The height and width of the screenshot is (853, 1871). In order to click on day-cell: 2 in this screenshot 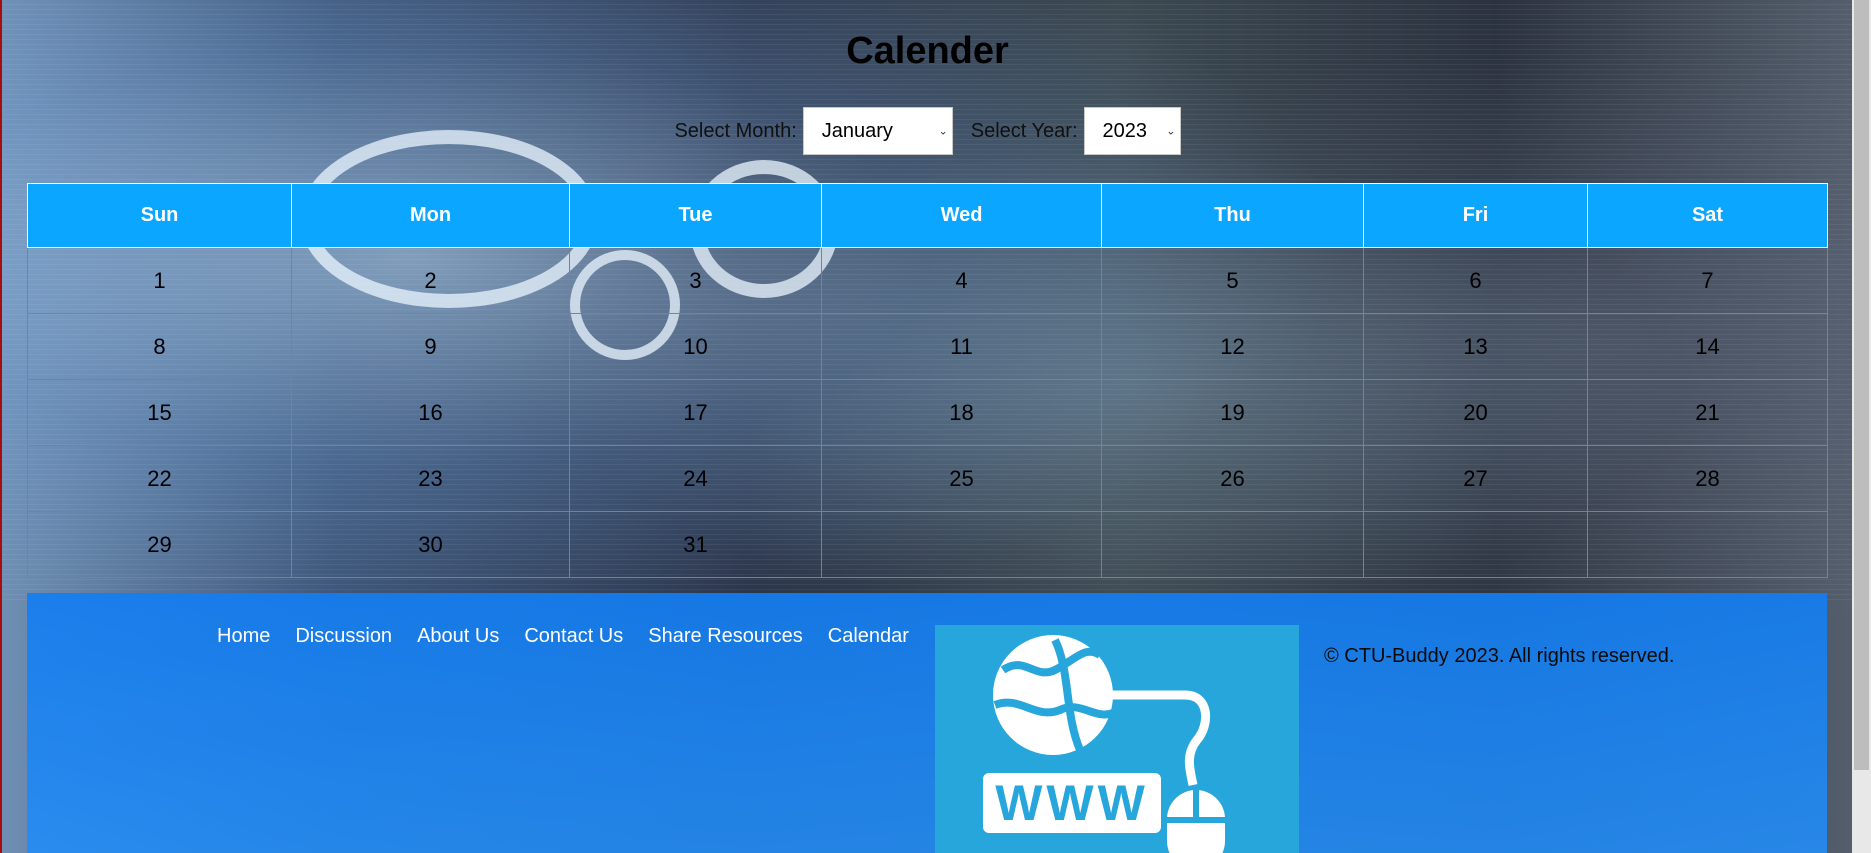, I will do `click(430, 280)`.